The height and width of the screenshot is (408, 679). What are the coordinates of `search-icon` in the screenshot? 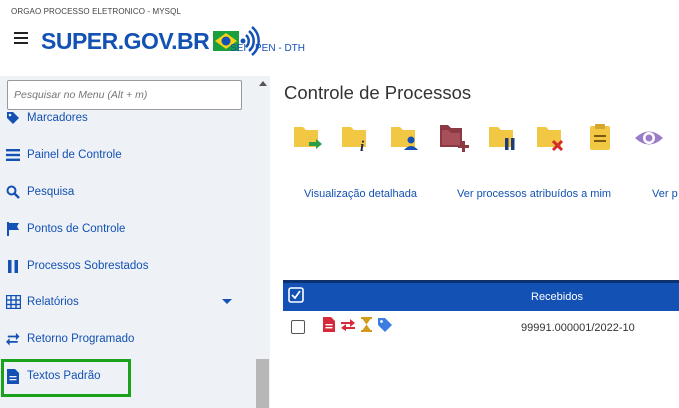 It's located at (13, 192).